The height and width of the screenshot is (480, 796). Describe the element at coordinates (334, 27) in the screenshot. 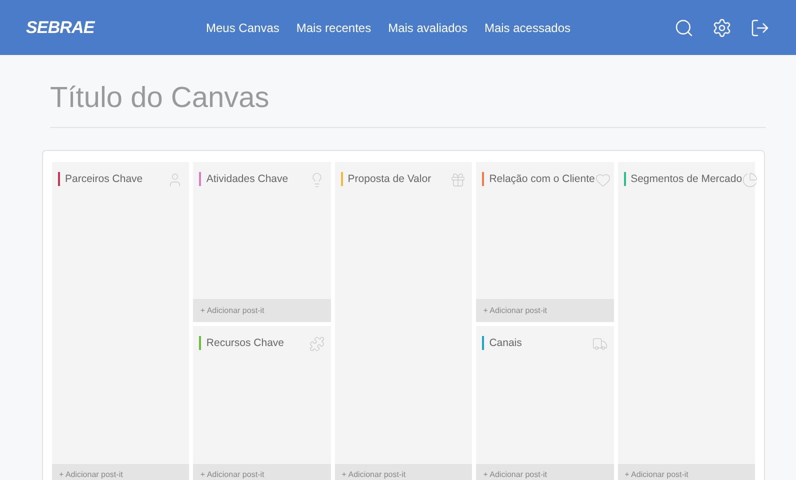

I see `nav-link: Mais recentes` at that location.